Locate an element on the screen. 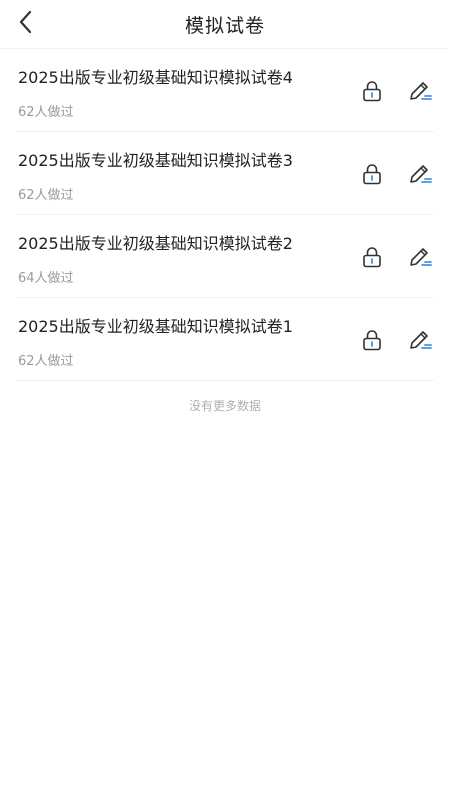 Image resolution: width=450 pixels, height=800 pixels. no-more-data-text: 没有更多数据 is located at coordinates (224, 406).